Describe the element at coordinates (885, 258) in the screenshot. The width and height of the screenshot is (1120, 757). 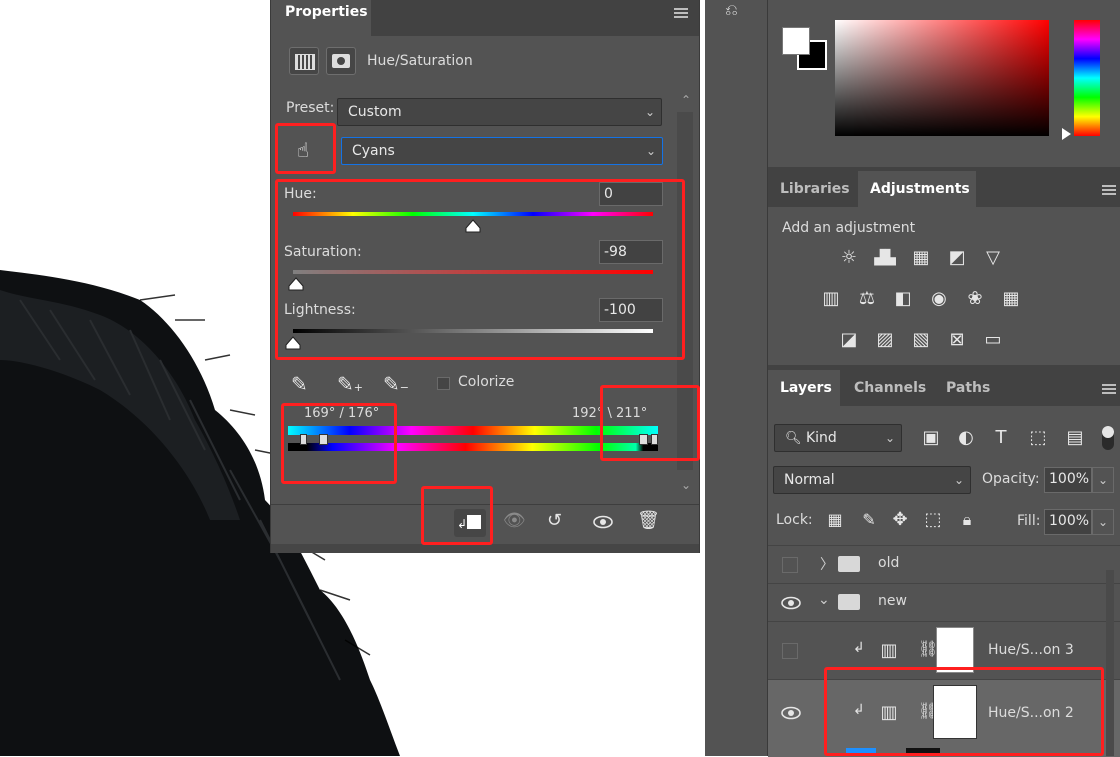
I see `levels-icon: ▟▙` at that location.